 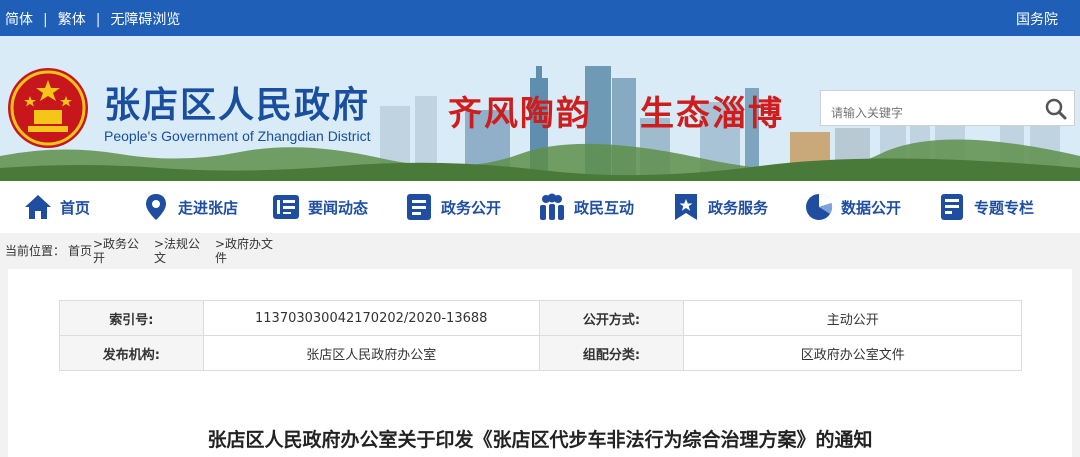 I want to click on breadcrumb-home-link: 首页, so click(x=80, y=251).